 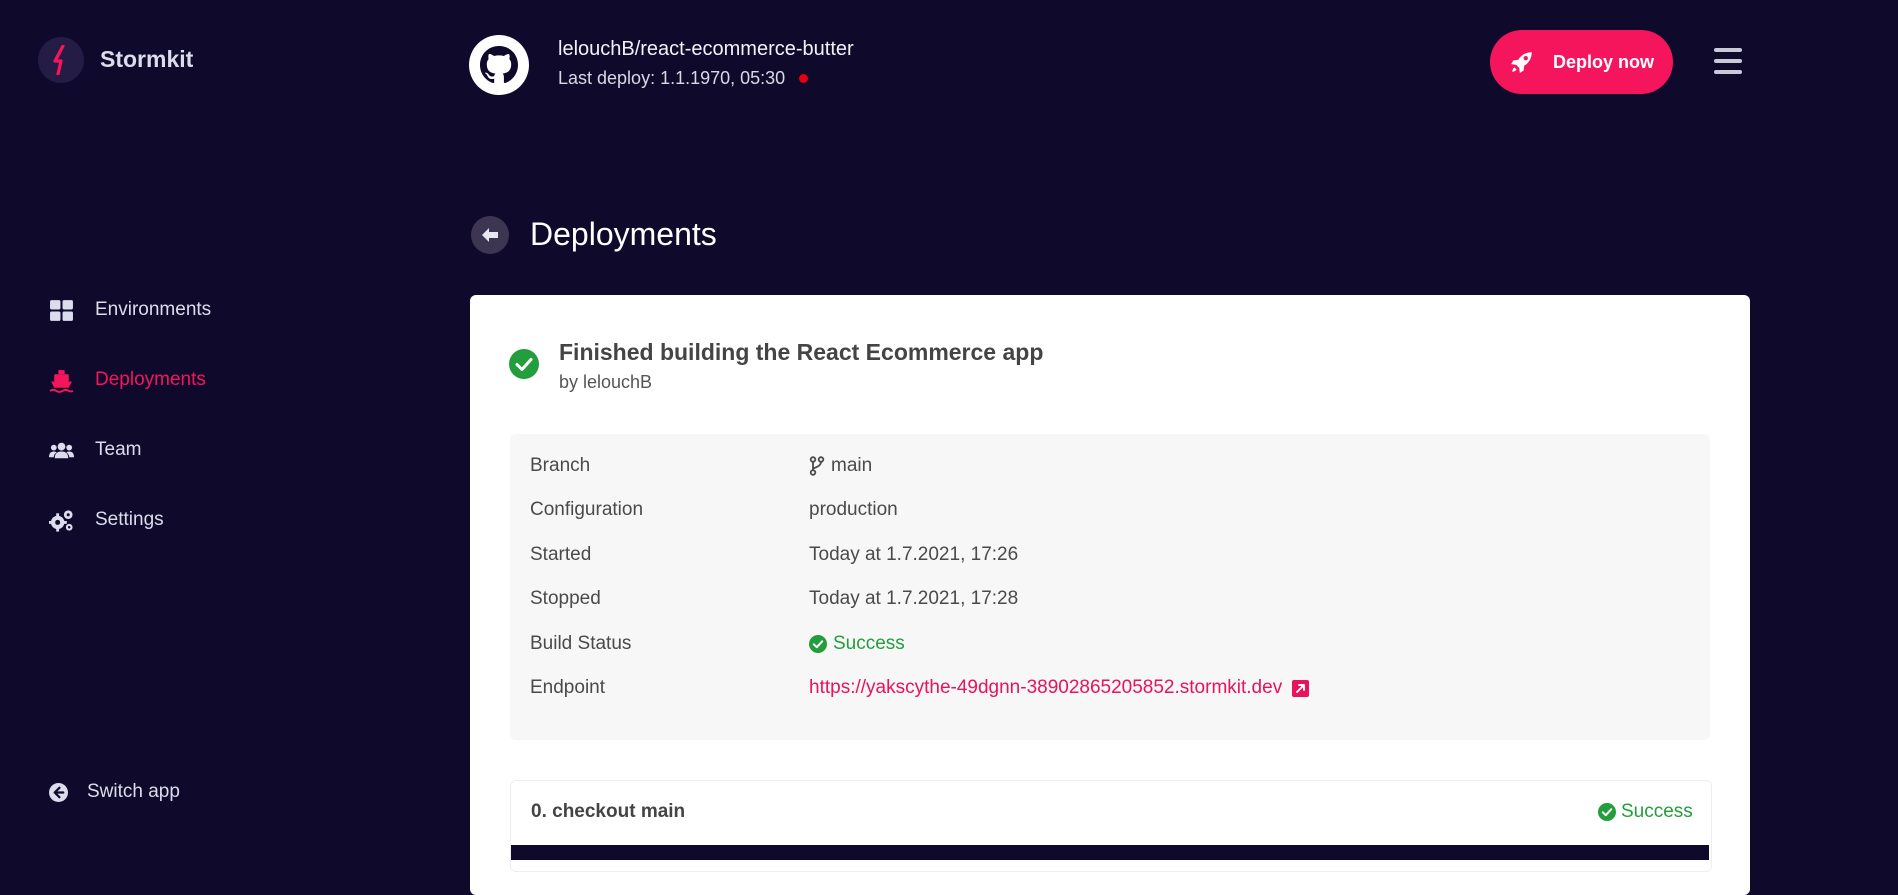 I want to click on detail-label-configuration: Configuration, so click(x=587, y=509).